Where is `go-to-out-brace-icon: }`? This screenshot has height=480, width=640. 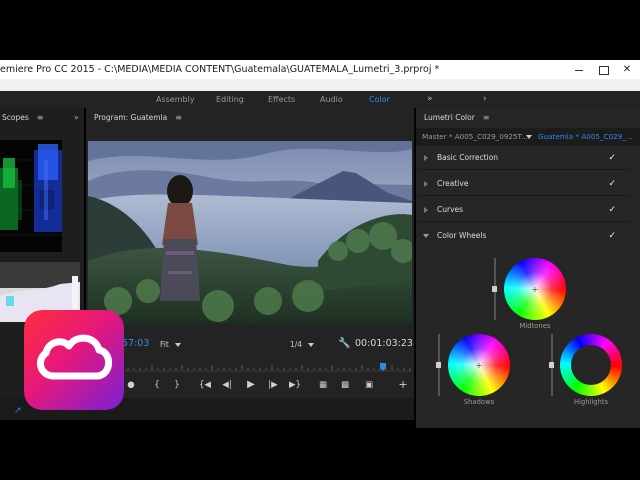
go-to-out-brace-icon: } is located at coordinates (177, 385).